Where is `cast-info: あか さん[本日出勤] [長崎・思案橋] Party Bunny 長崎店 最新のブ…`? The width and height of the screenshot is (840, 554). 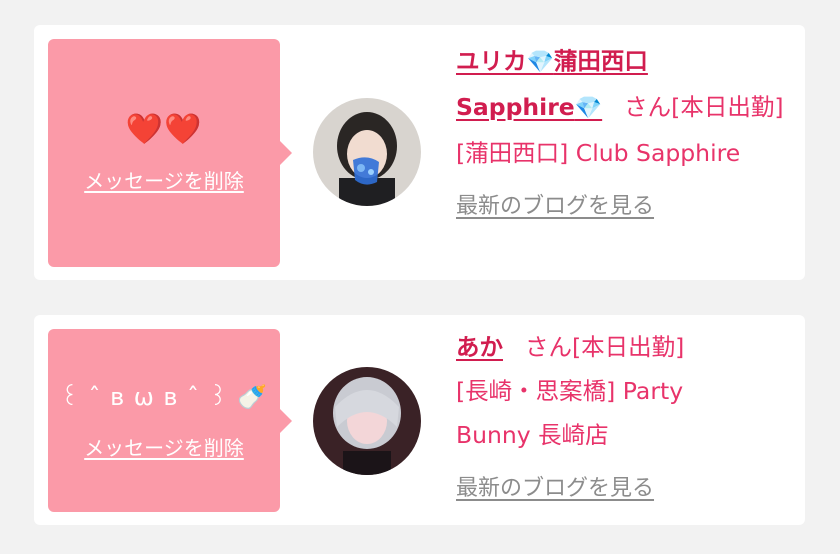
cast-info: あか さん[本日出勤] [長崎・思案橋] Party Bunny 長崎店 最新のブ… is located at coordinates (621, 418).